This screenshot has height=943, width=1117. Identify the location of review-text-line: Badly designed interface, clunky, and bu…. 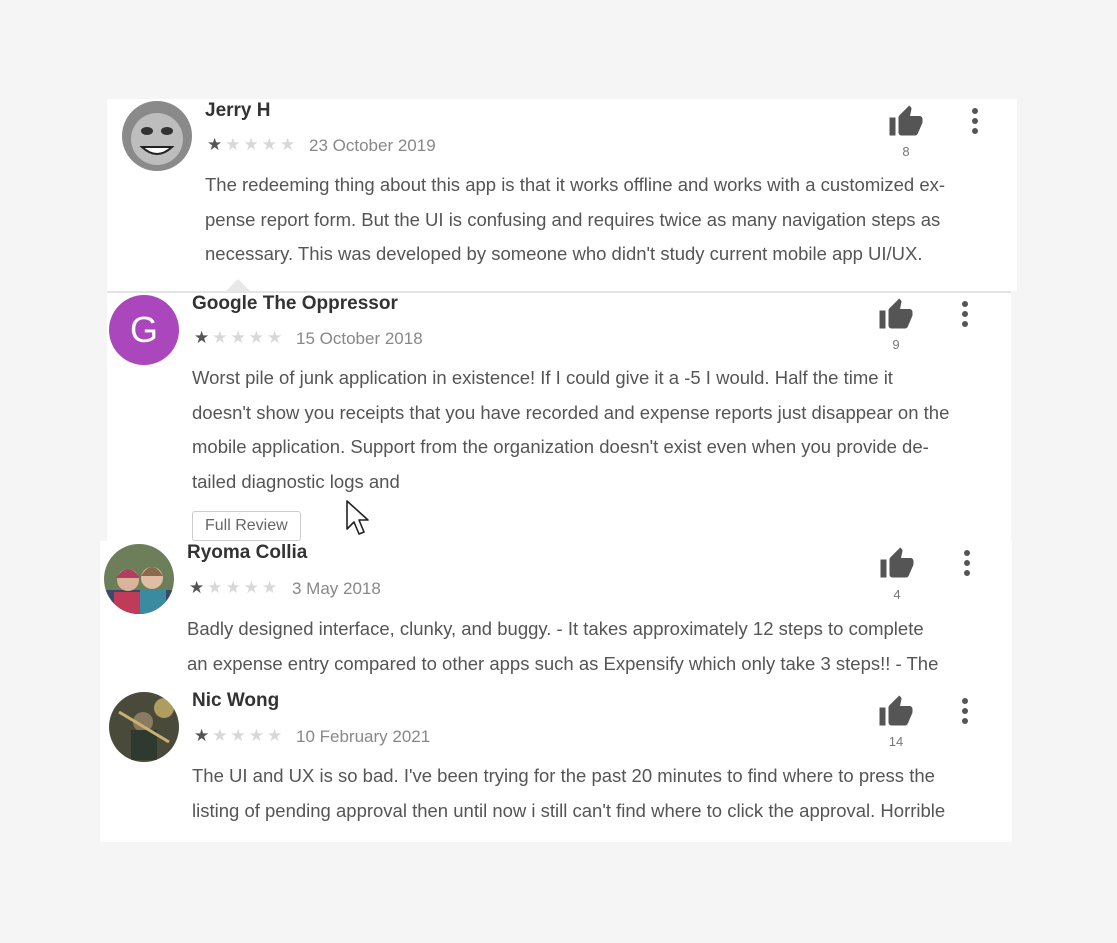
(555, 628).